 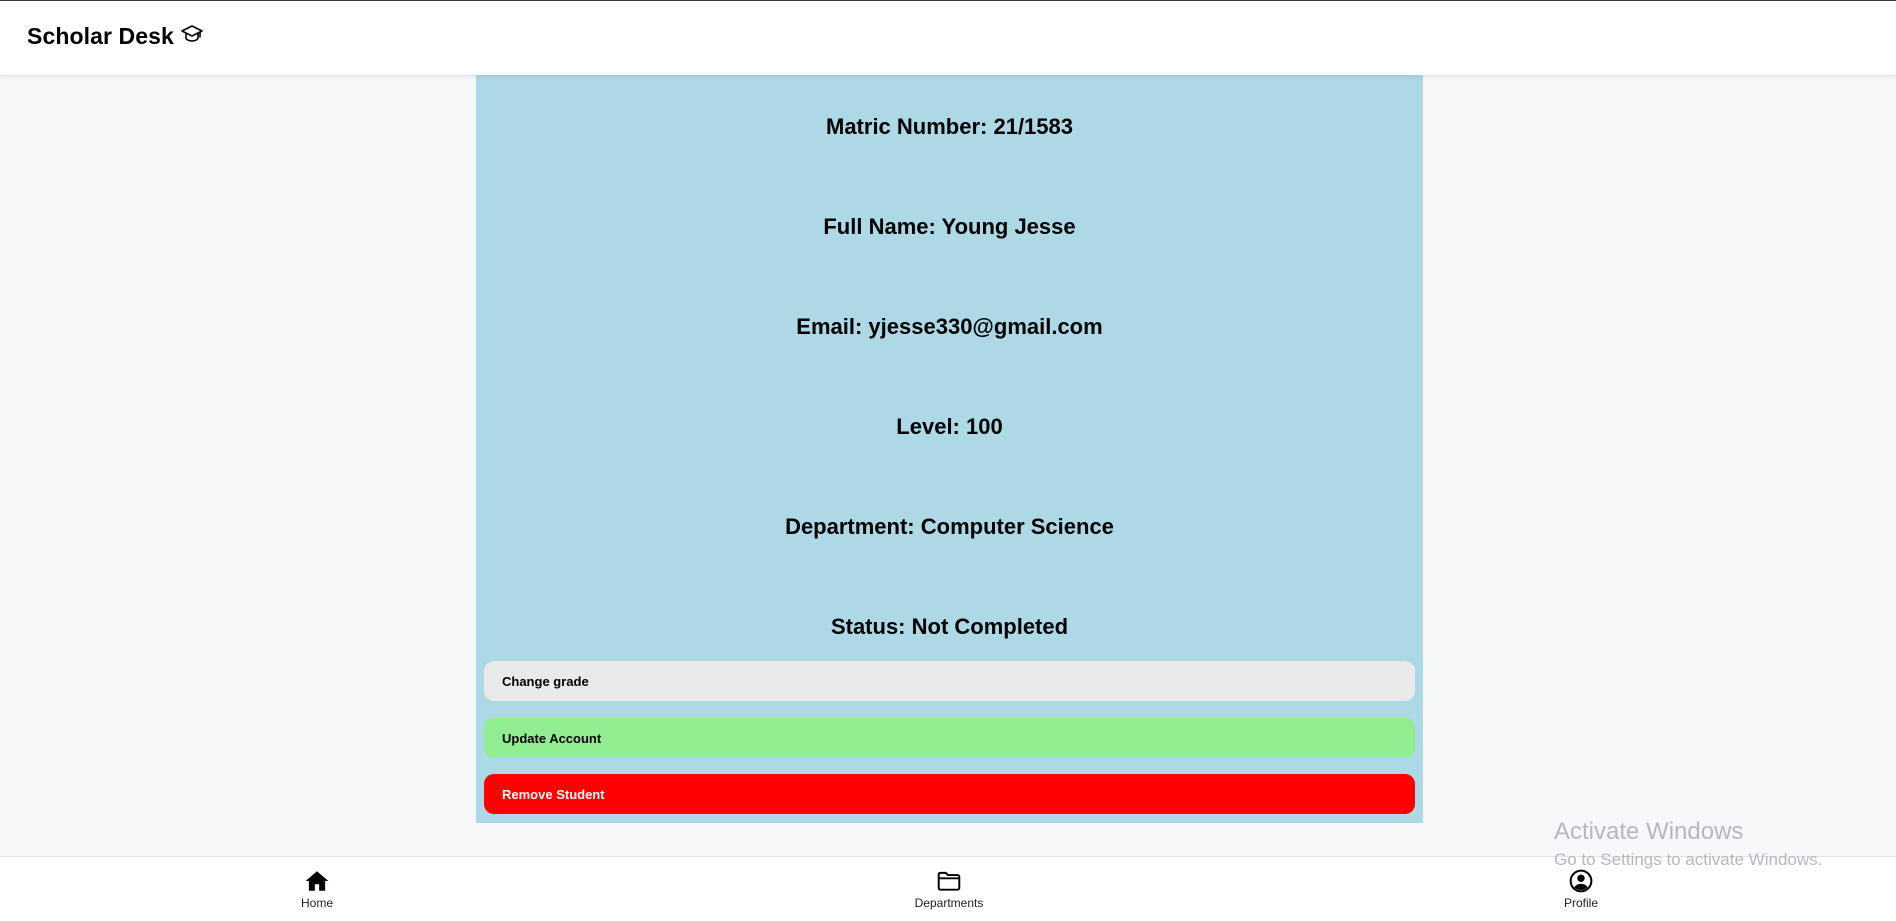 I want to click on folder-icon, so click(x=949, y=881).